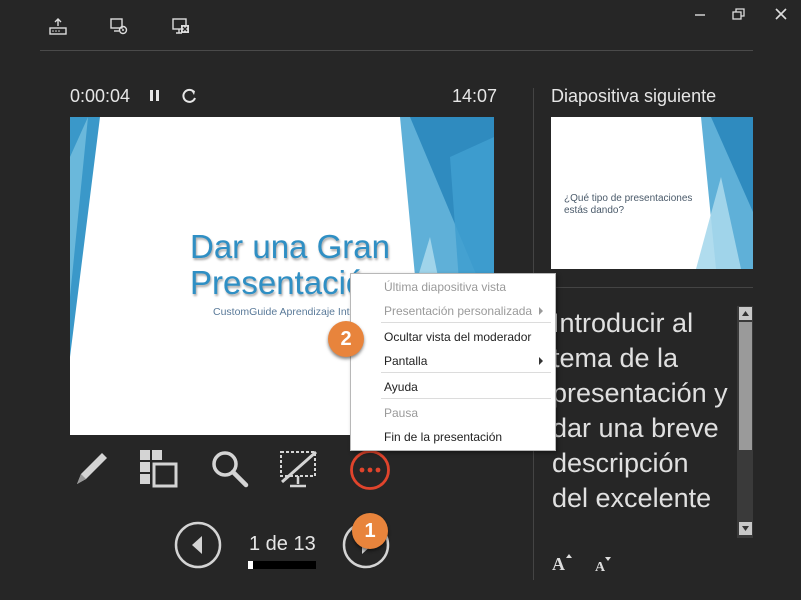 The height and width of the screenshot is (600, 801). Describe the element at coordinates (628, 204) in the screenshot. I see `next-slide-text: ¿Qué tipo de presentaciones estás dando?` at that location.